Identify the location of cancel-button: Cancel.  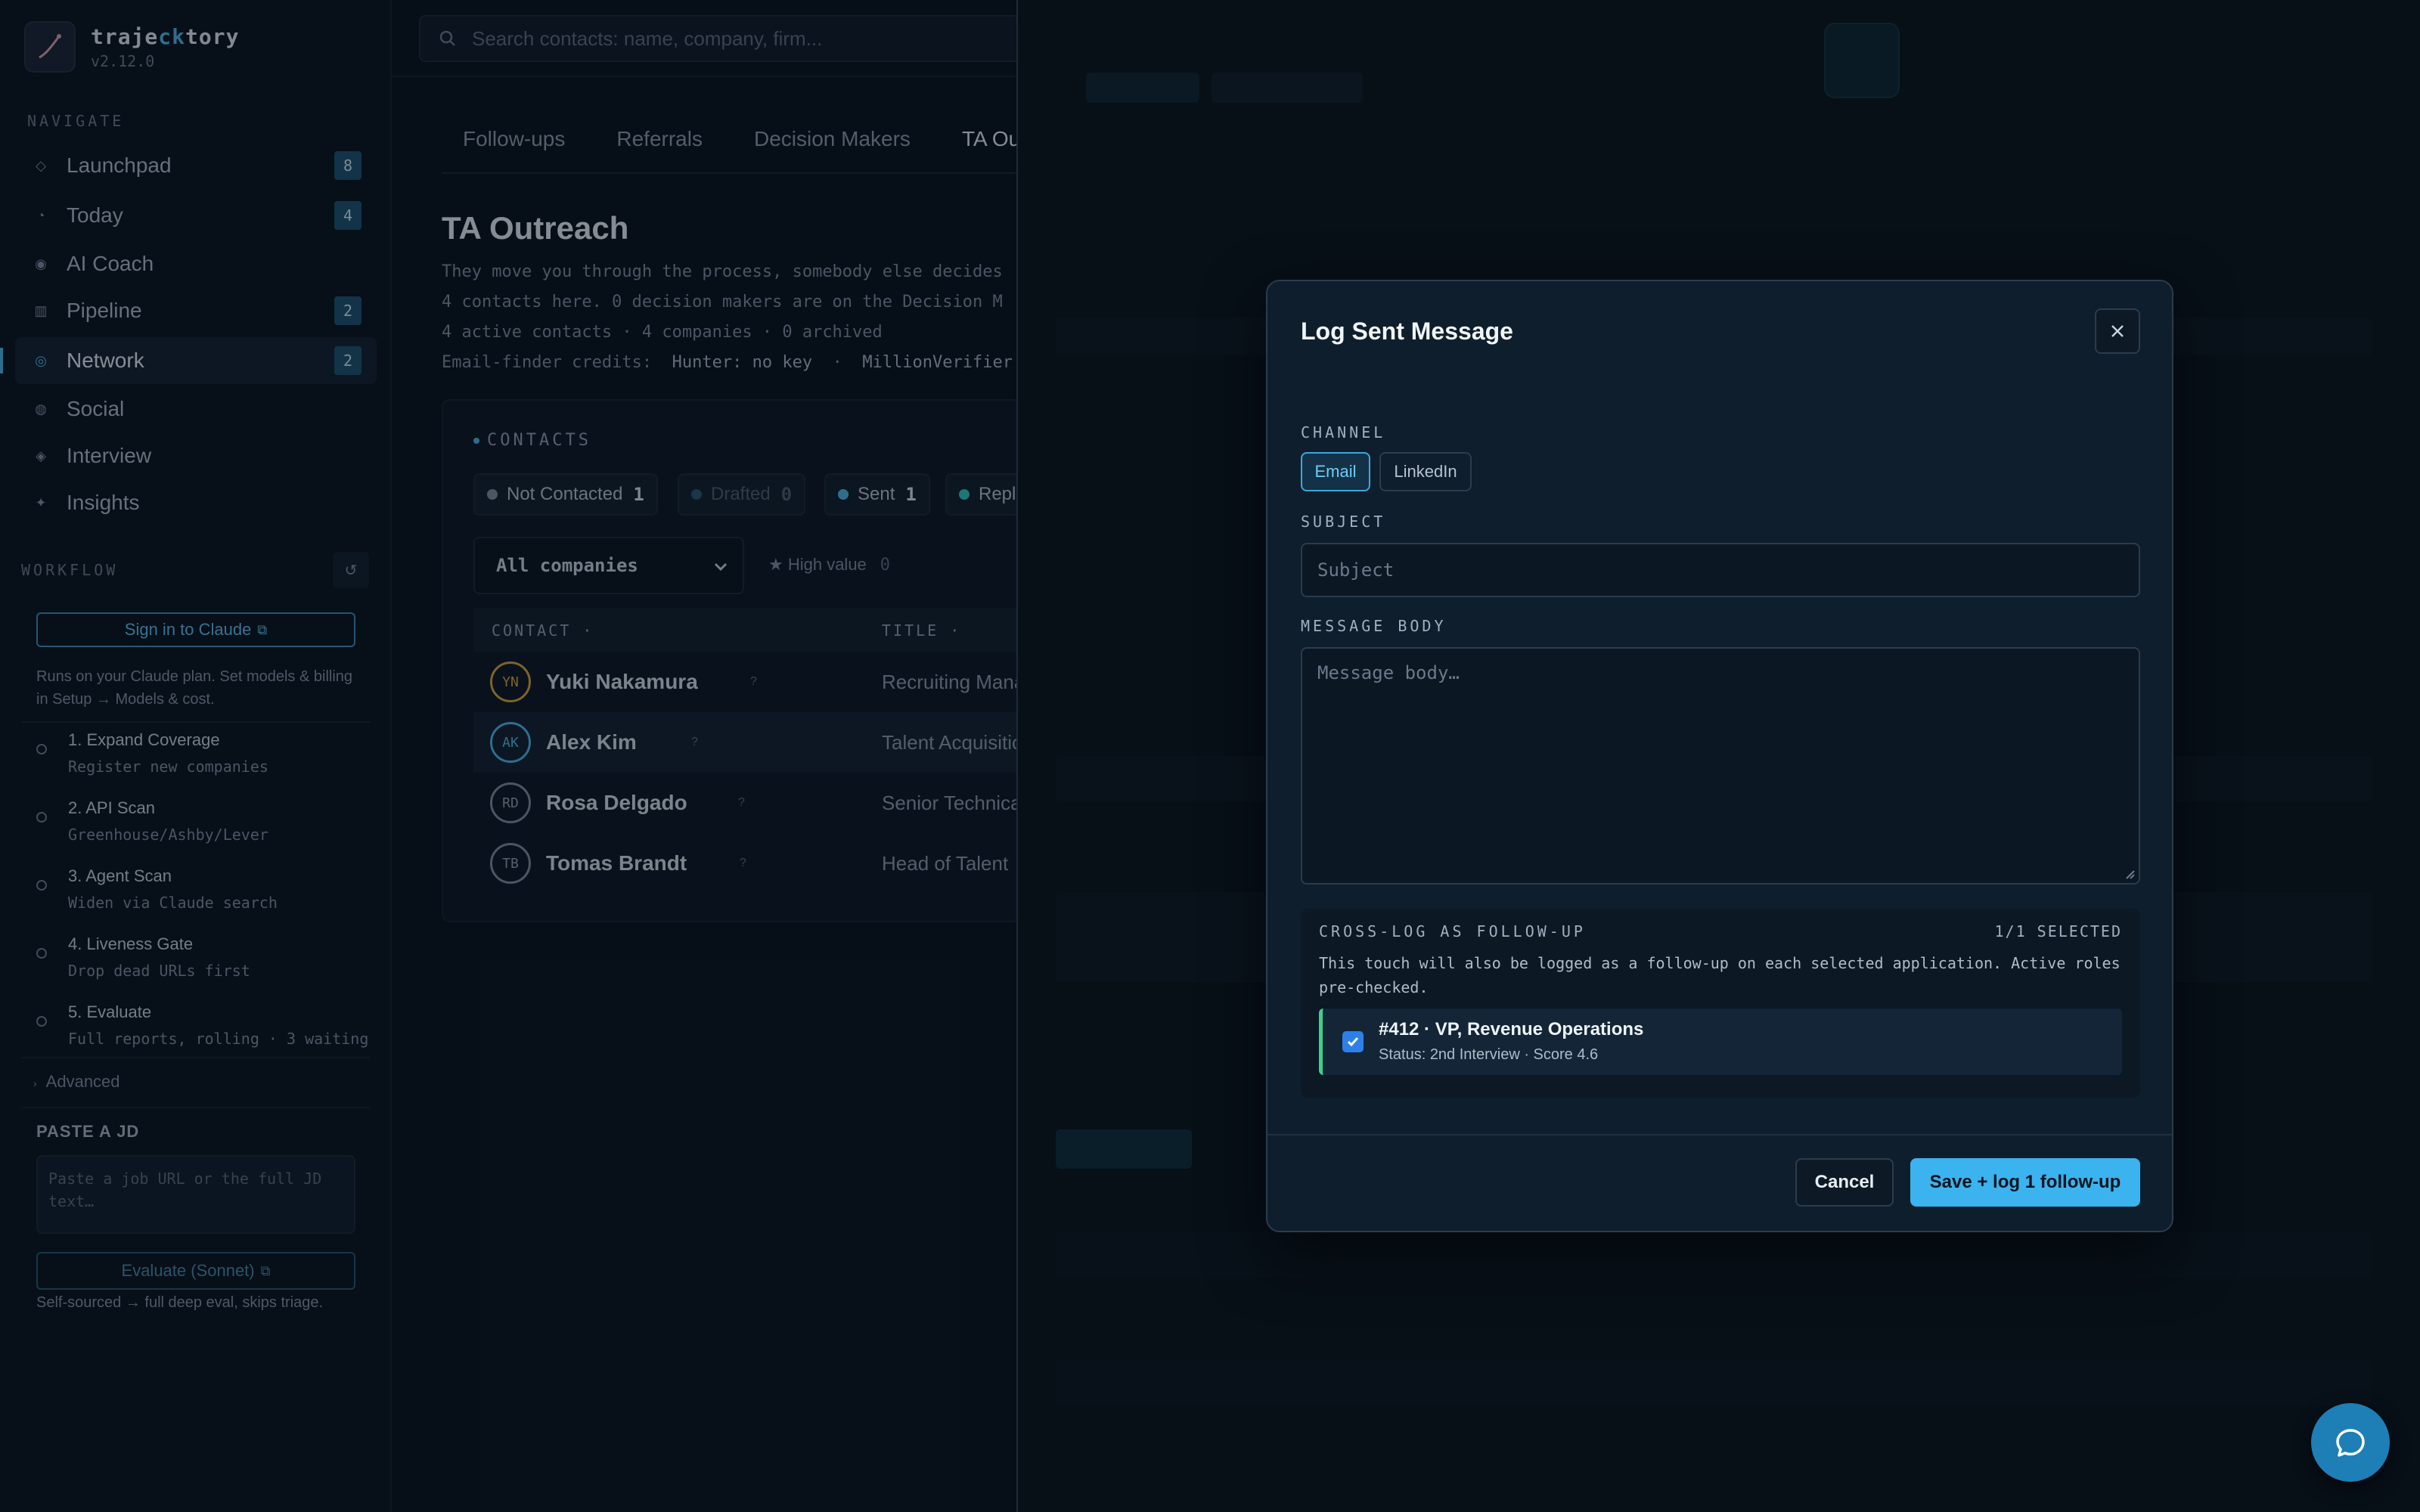
(1844, 1182).